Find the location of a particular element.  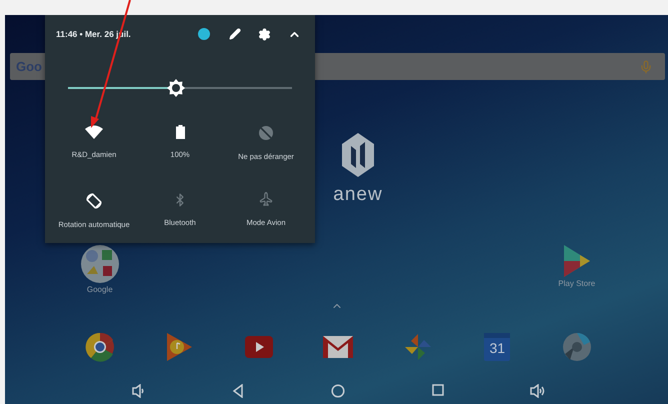

mail-icon is located at coordinates (338, 347).